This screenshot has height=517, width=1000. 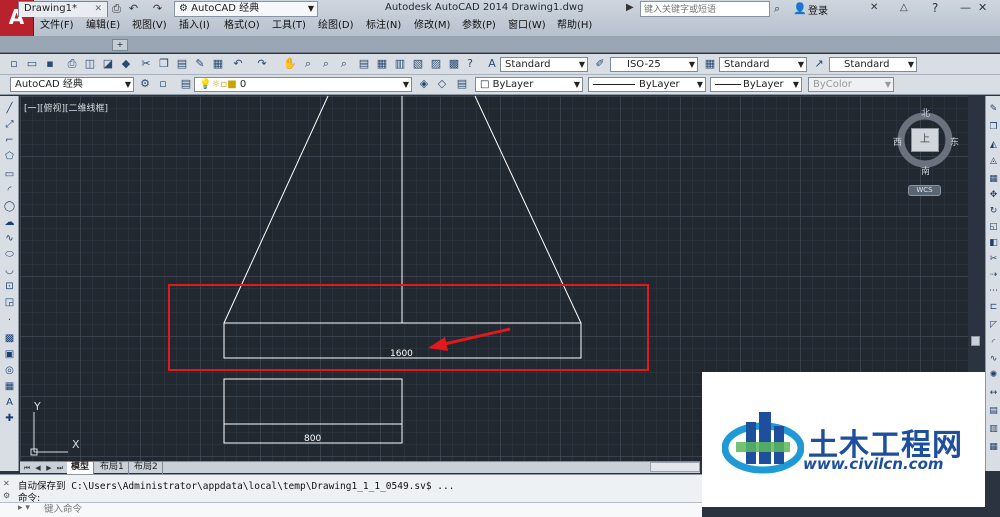 What do you see at coordinates (157, 9) in the screenshot?
I see `redo-icon: ↷` at bounding box center [157, 9].